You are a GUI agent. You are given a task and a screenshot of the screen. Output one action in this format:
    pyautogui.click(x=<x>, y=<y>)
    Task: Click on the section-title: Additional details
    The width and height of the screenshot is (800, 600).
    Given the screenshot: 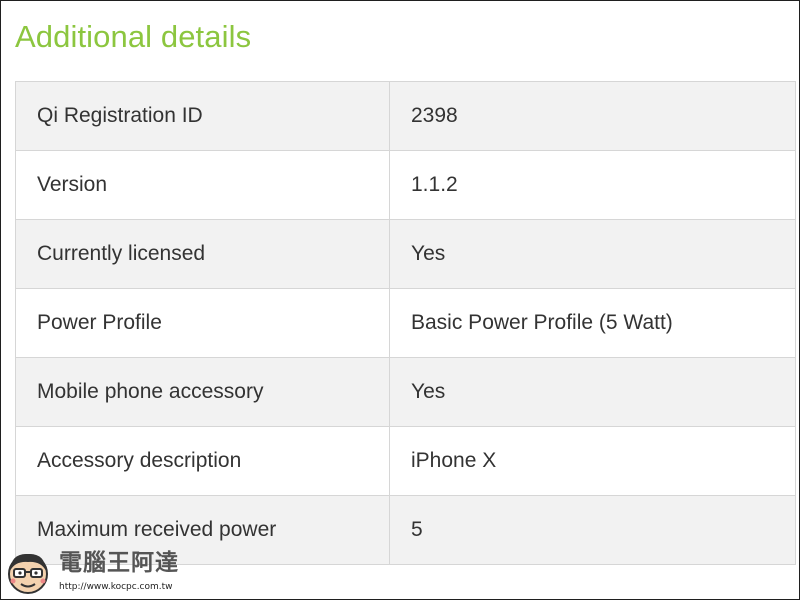 What is the action you would take?
    pyautogui.click(x=133, y=36)
    